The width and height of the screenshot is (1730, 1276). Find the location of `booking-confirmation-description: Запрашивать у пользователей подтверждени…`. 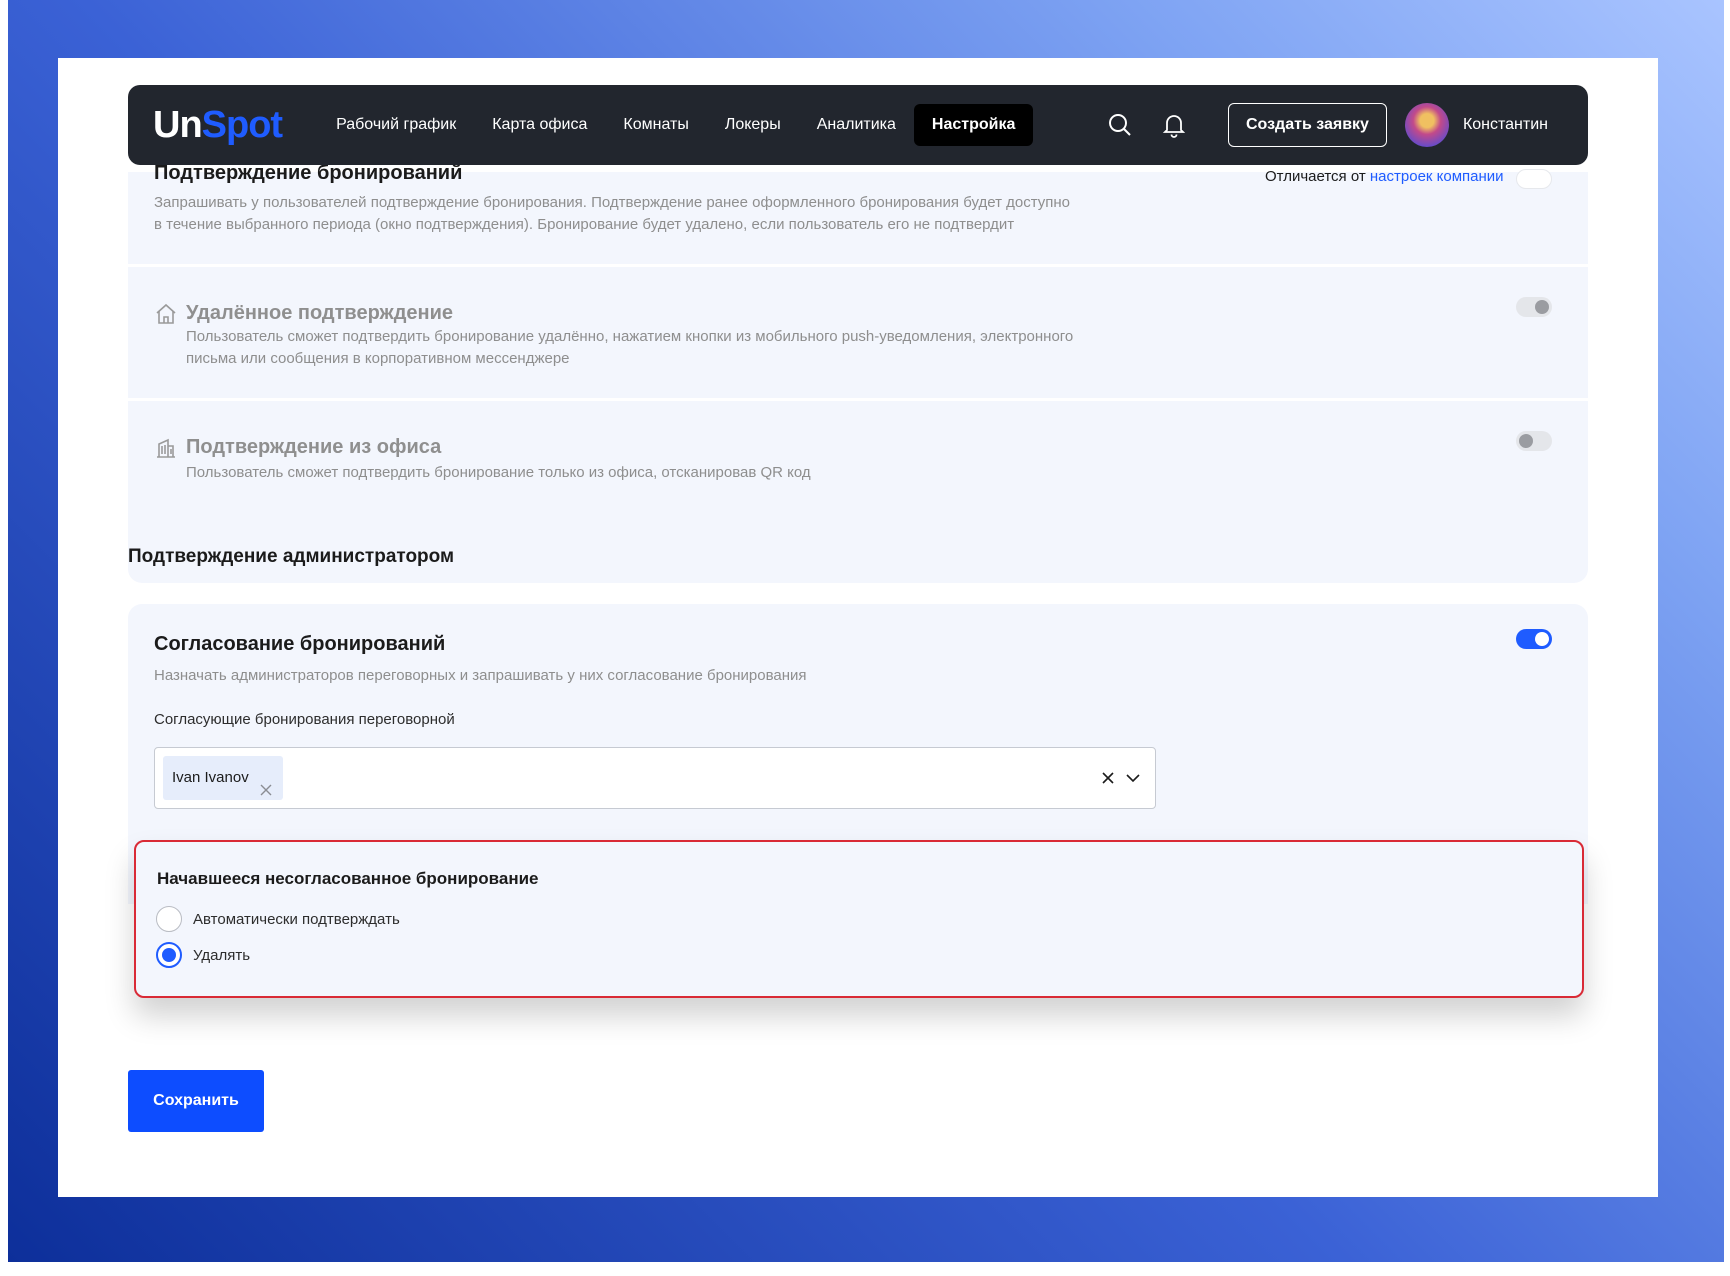

booking-confirmation-description: Запрашивать у пользователей подтверждени… is located at coordinates (612, 213).